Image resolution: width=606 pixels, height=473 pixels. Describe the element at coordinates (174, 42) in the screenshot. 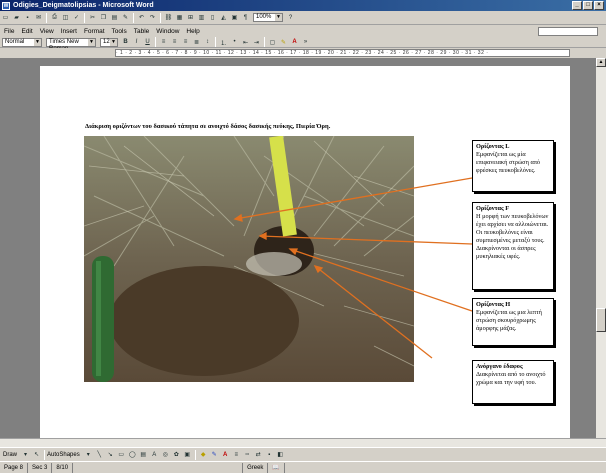

I see `align-center-icon: ≡` at that location.